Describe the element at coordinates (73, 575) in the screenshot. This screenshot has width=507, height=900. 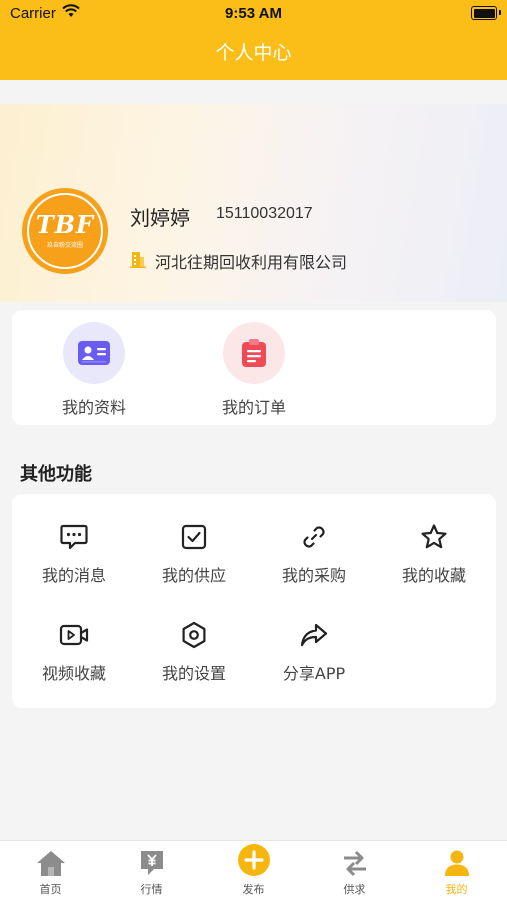
I see `my-messages-label: 我的消息` at that location.